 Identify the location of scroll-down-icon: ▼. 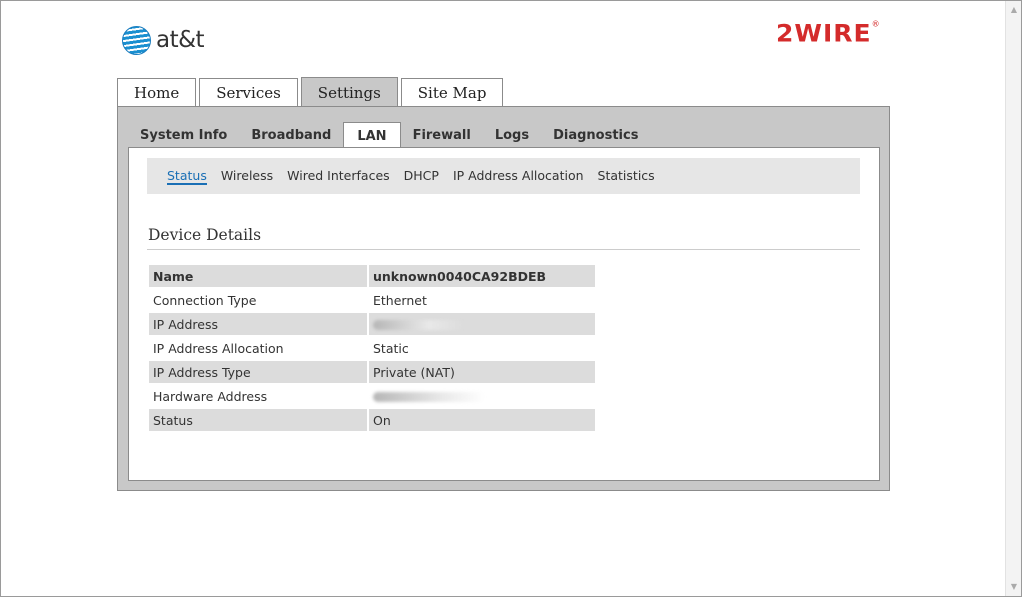
(1014, 587).